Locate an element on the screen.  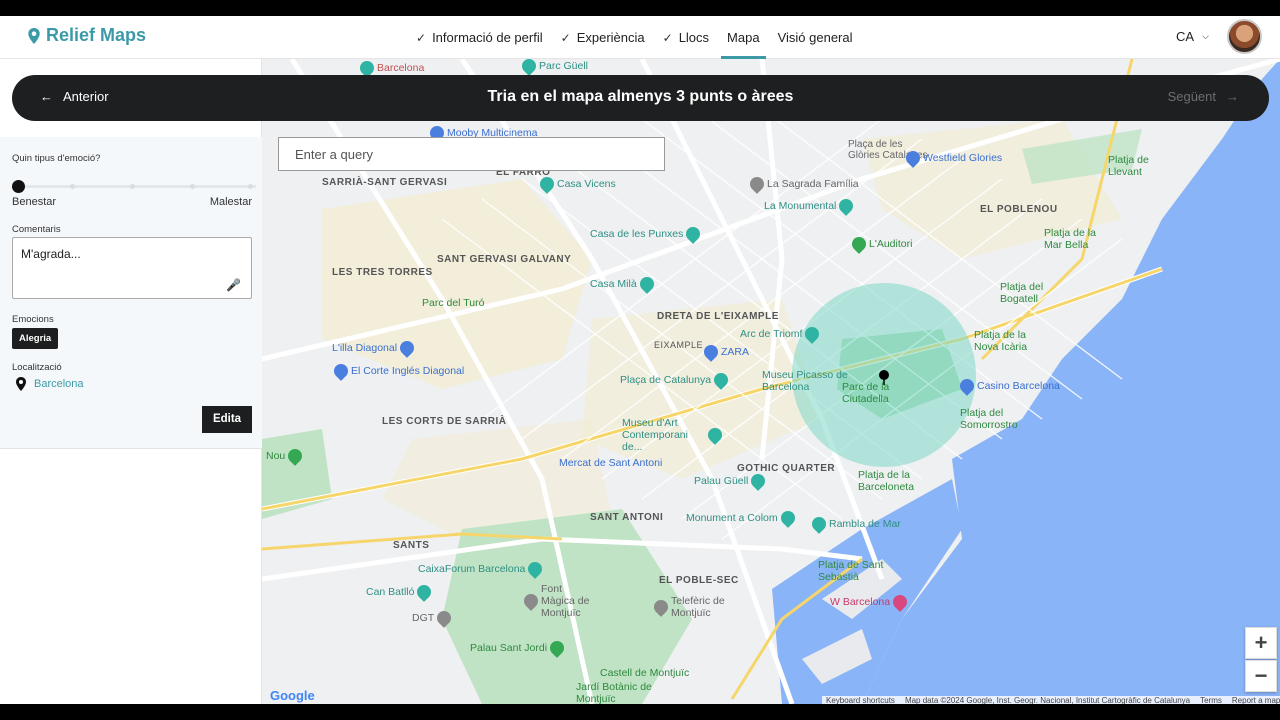
district-label: LES TRES TORRES is located at coordinates (382, 272).